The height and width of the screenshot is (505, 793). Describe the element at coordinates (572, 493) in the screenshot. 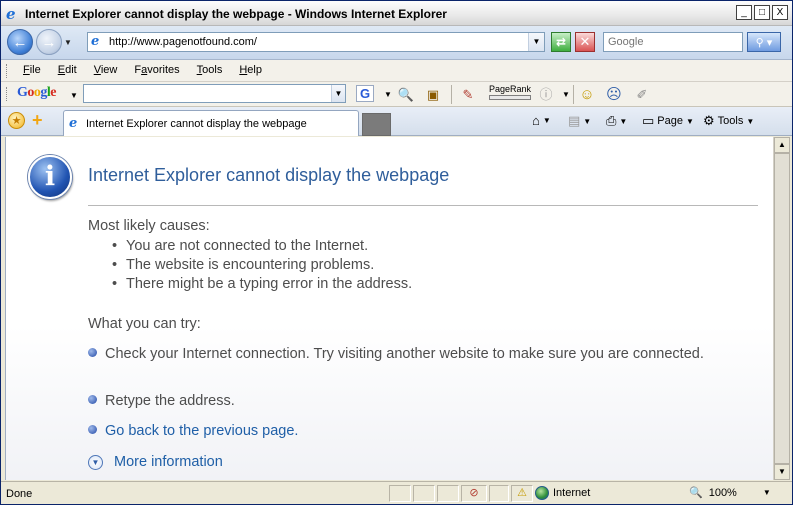

I see `zone-label: Internet` at that location.